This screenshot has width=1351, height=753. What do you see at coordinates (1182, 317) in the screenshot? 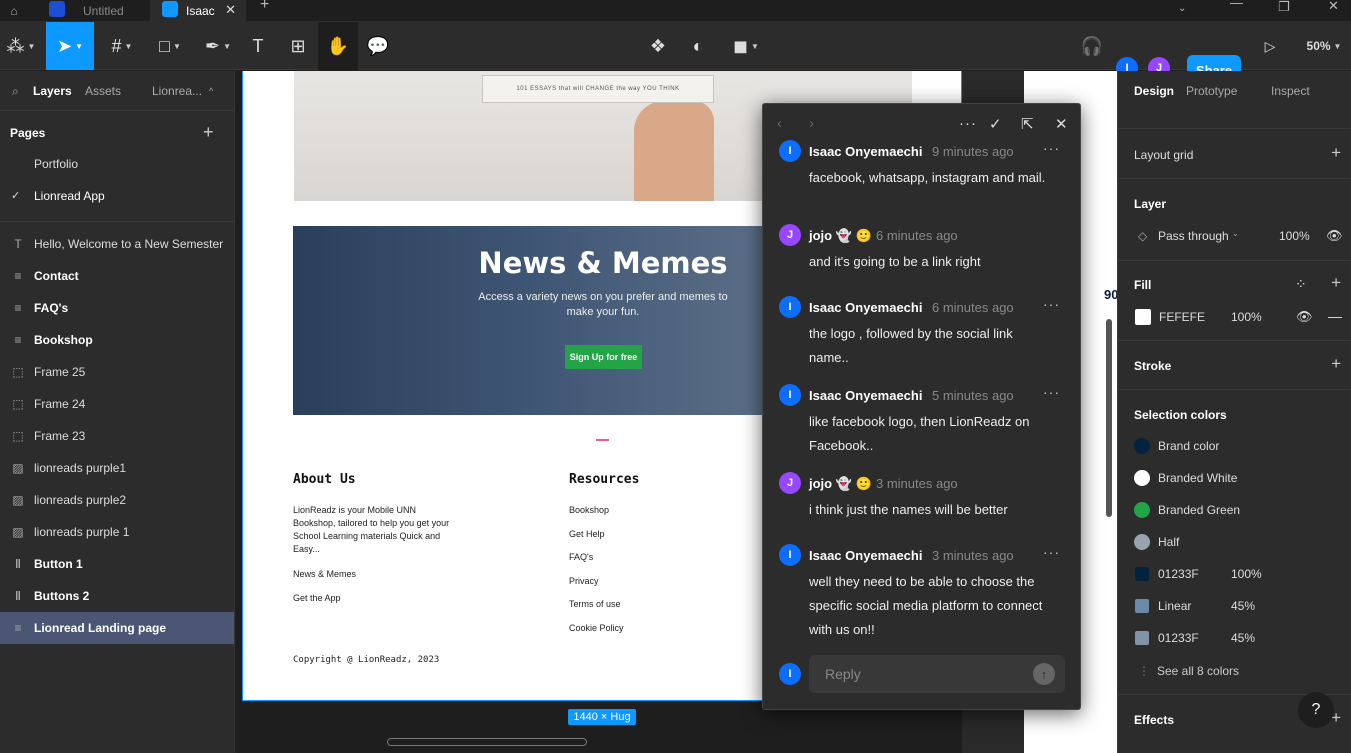
I see `fill-hex: FEFEFE` at bounding box center [1182, 317].